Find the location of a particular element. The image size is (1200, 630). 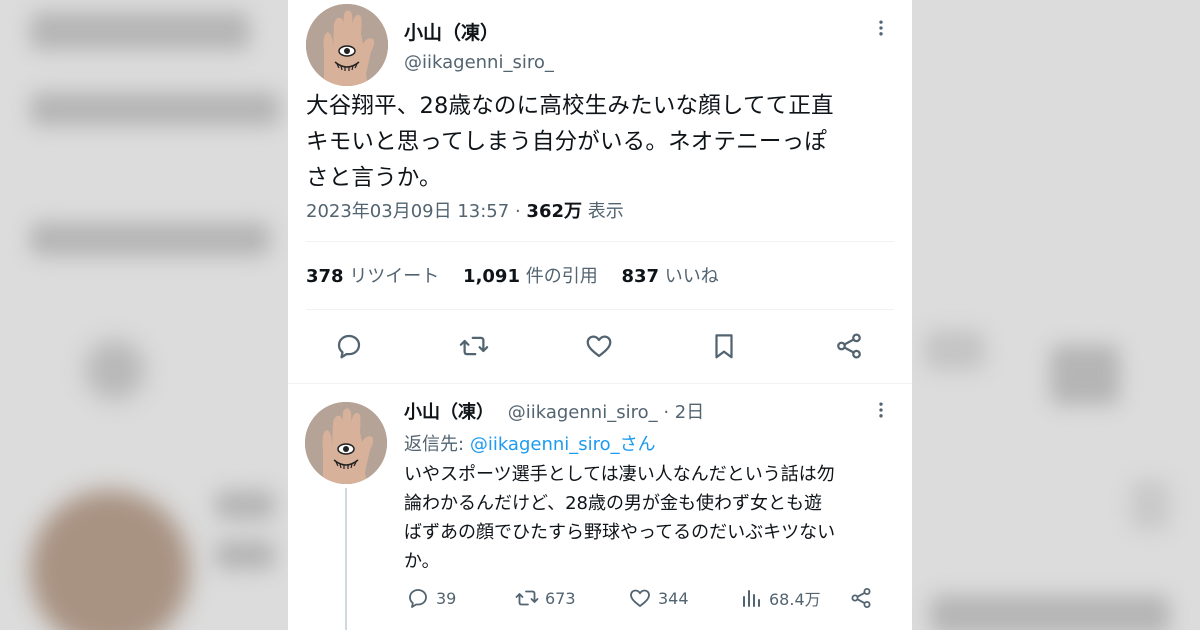

bookmark-button is located at coordinates (724, 346).